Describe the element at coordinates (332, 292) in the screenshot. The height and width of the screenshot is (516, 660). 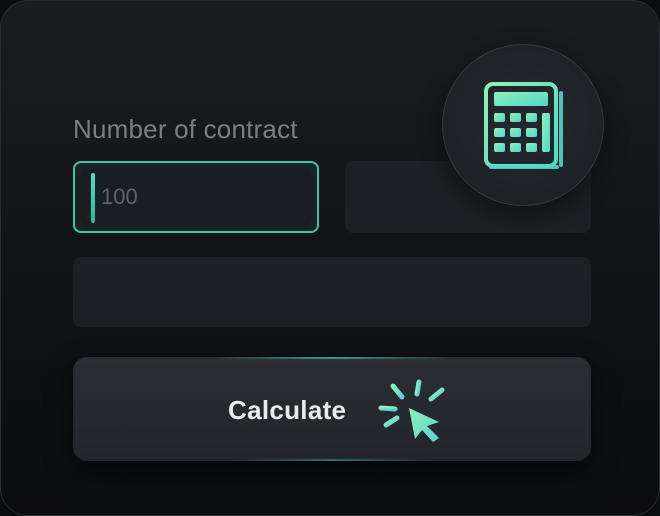
I see `wide-input-field` at that location.